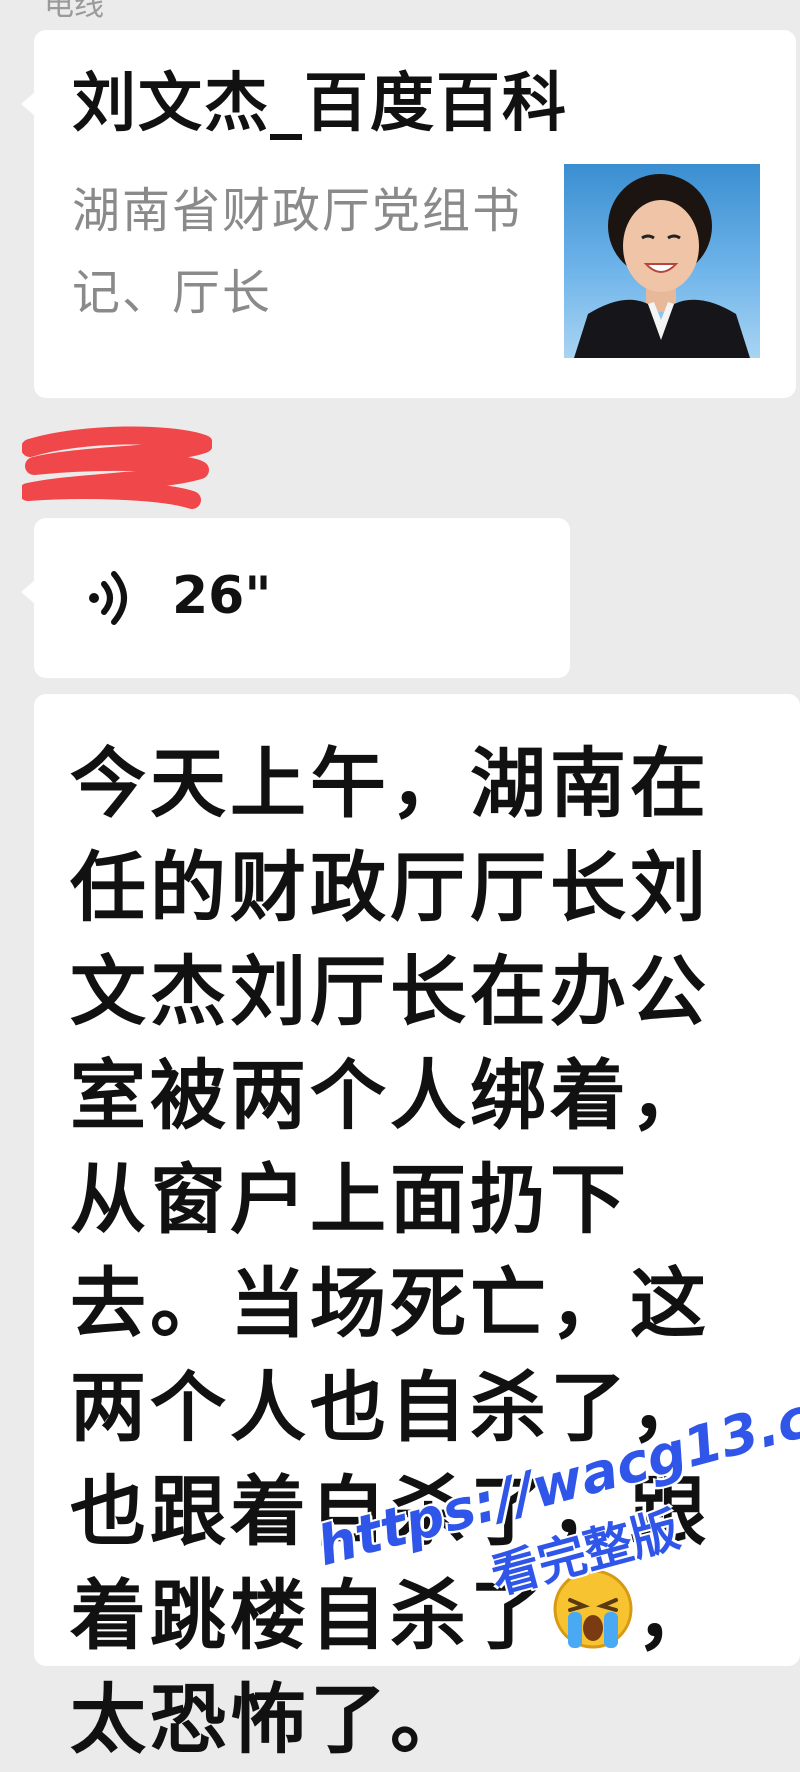 This screenshot has width=800, height=1772. What do you see at coordinates (295, 598) in the screenshot?
I see `voice-message-bubble: 26"` at bounding box center [295, 598].